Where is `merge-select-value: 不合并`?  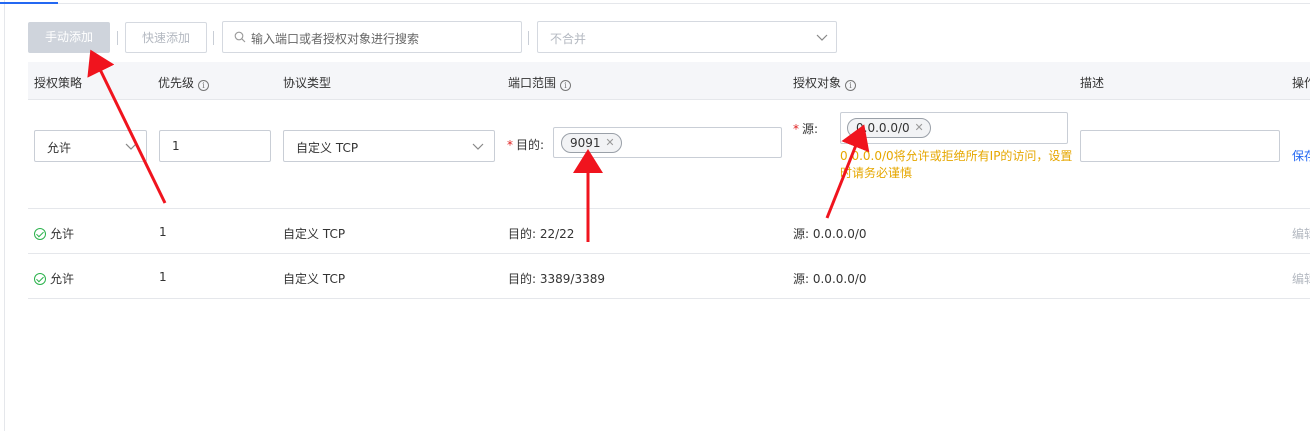
merge-select-value: 不合并 is located at coordinates (568, 39).